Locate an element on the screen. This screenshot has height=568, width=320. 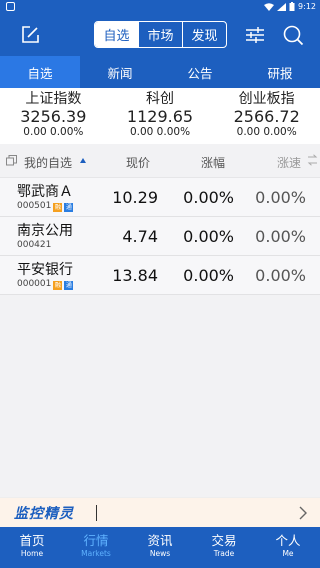
status-time: 9:12 is located at coordinates (307, 6).